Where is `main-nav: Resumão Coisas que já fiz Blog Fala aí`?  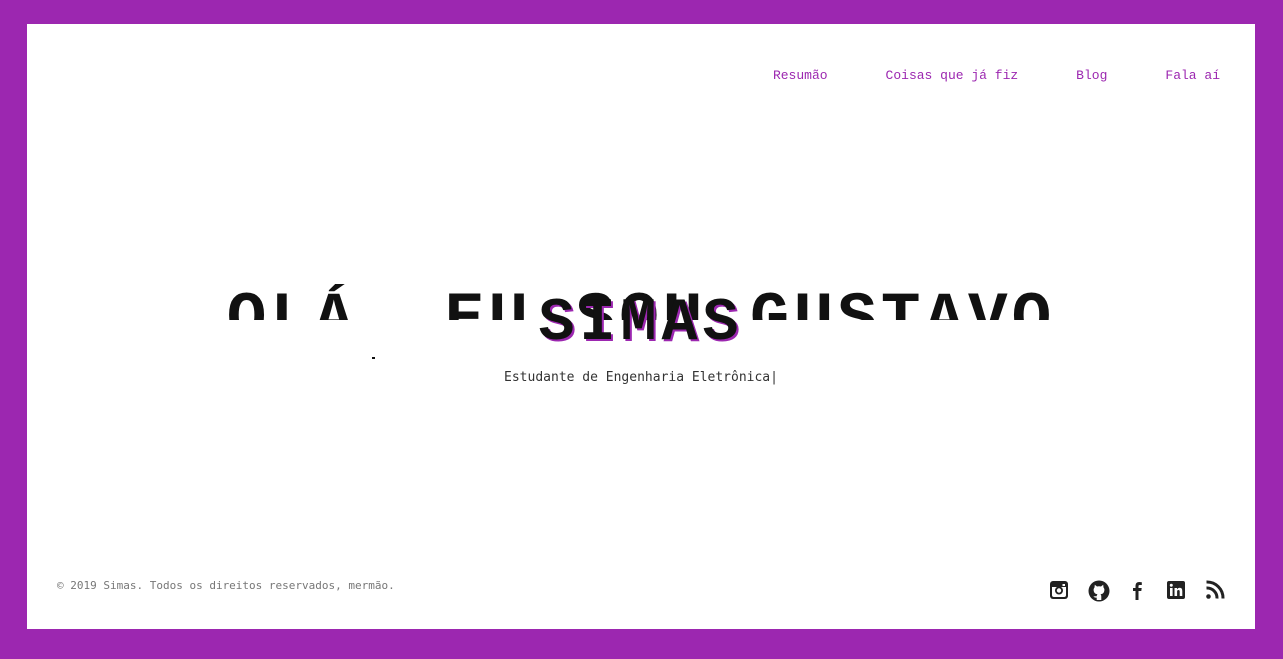 main-nav: Resumão Coisas que já fiz Blog Fala aí is located at coordinates (996, 75).